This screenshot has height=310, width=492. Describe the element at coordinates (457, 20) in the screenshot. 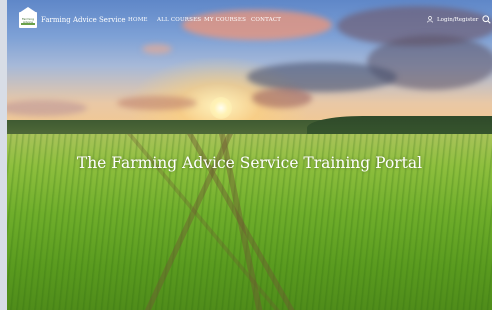

I see `login-register-link: Login/Register` at that location.